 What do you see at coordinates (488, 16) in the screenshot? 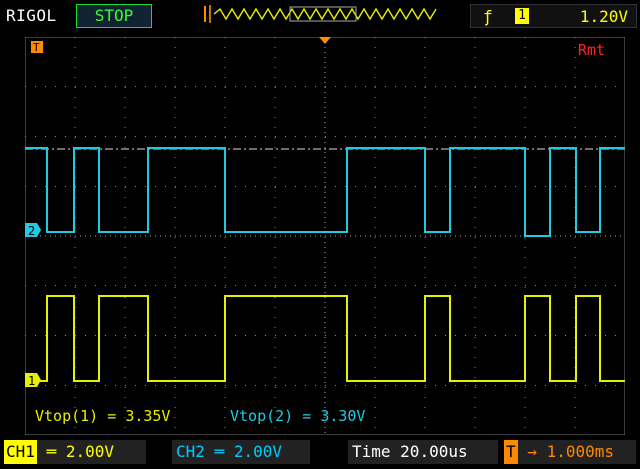
I see `rising-edge-icon: ƒ` at bounding box center [488, 16].